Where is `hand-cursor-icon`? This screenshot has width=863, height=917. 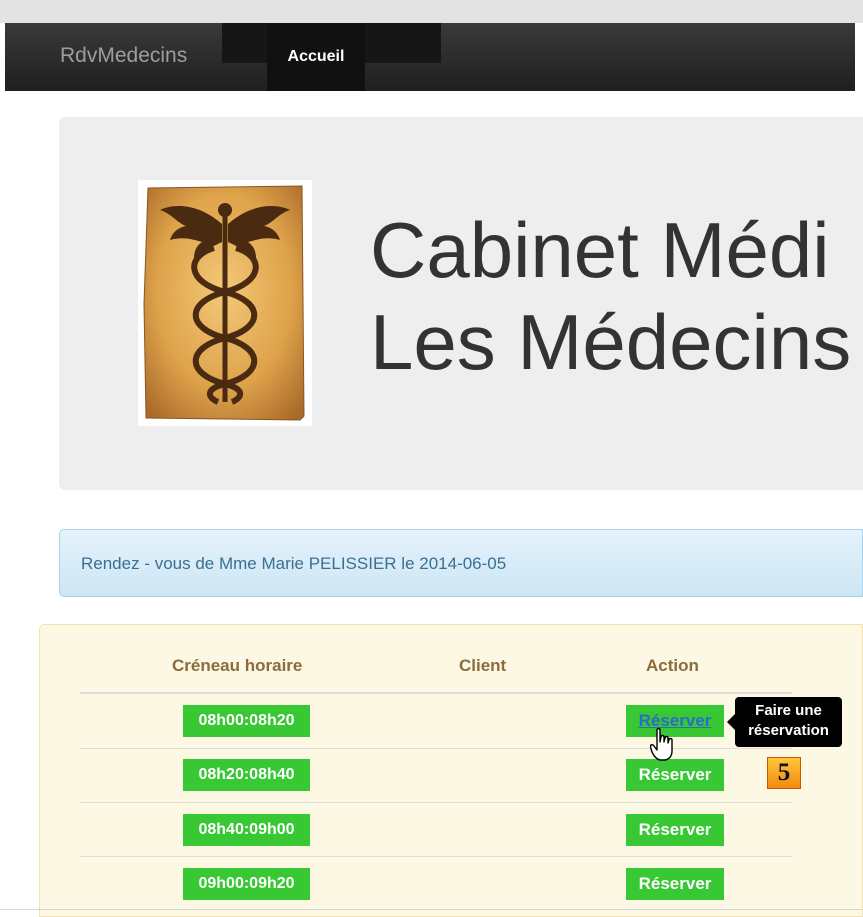
hand-cursor-icon is located at coordinates (661, 744).